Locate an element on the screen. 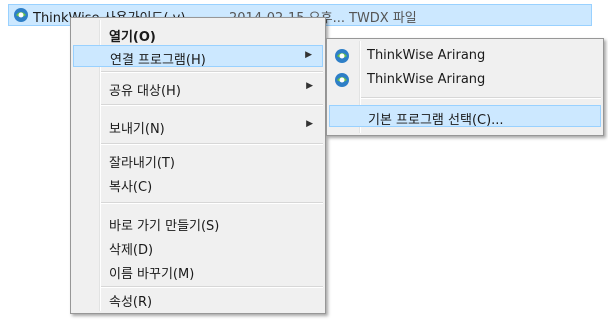 This screenshot has width=608, height=331. menu-item-label: 이름 바꾸기(M) is located at coordinates (152, 274).